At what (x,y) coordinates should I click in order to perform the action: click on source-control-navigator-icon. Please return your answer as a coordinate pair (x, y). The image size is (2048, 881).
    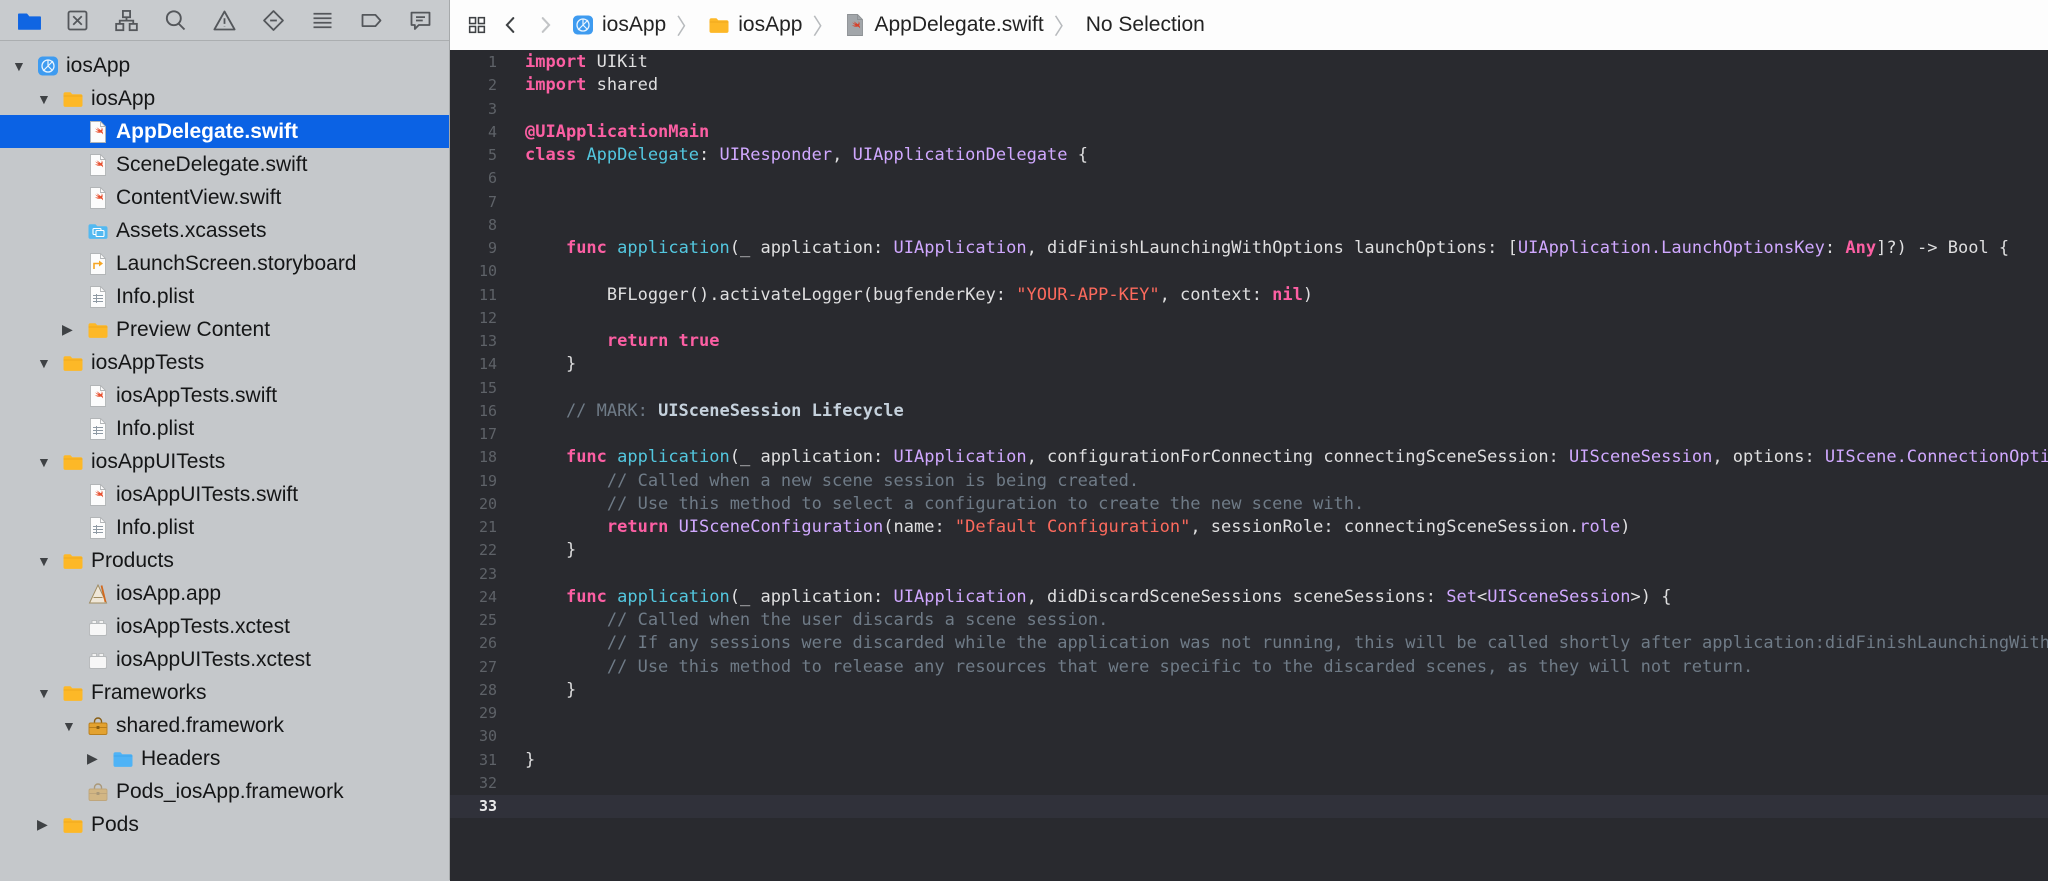
    Looking at the image, I should click on (78, 20).